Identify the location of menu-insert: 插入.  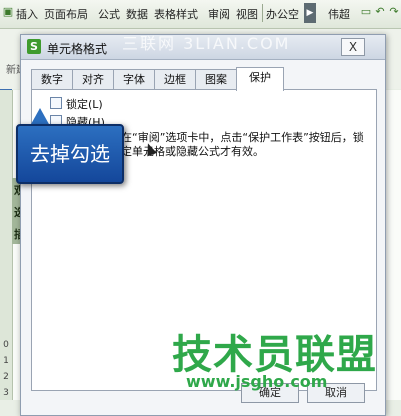
(27, 14).